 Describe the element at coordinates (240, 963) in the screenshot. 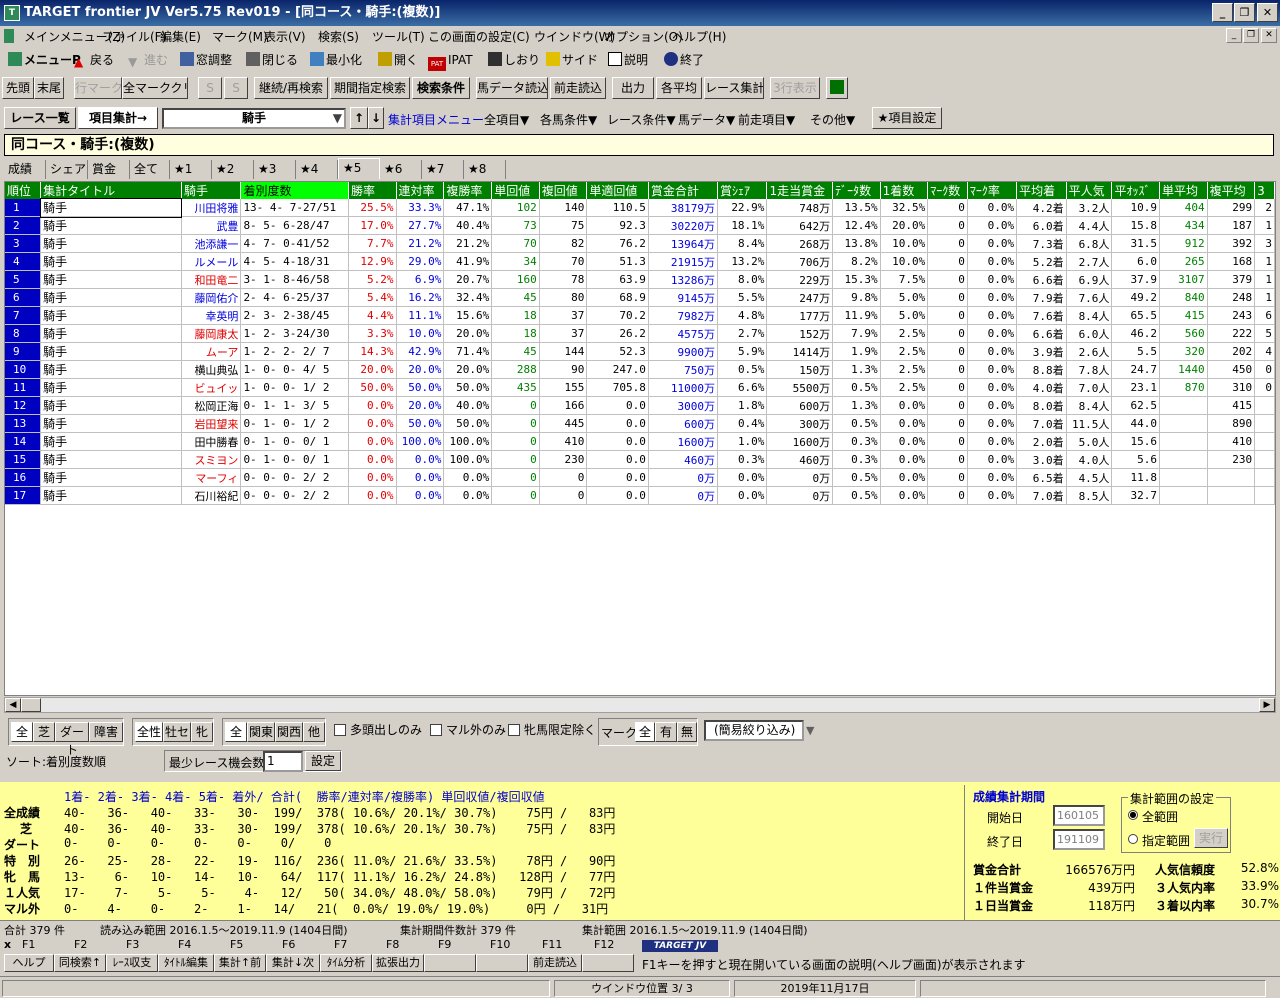

I see `function-button: 集計↑前` at that location.